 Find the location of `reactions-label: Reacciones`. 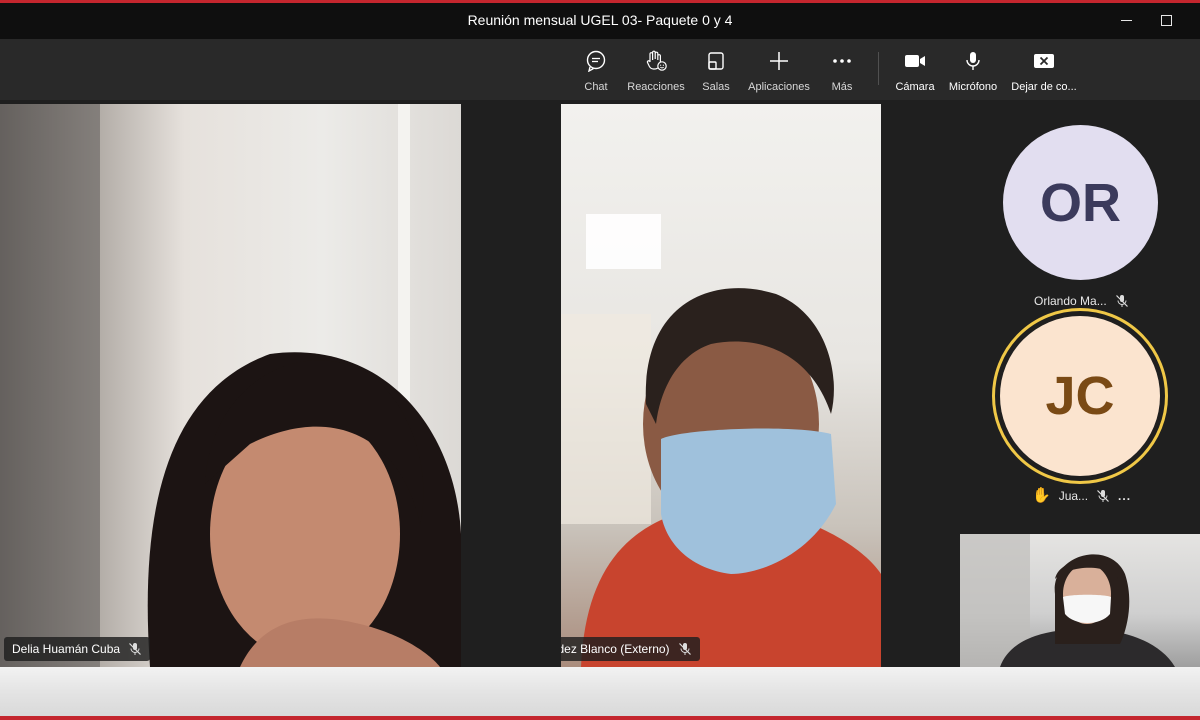

reactions-label: Reacciones is located at coordinates (656, 87).